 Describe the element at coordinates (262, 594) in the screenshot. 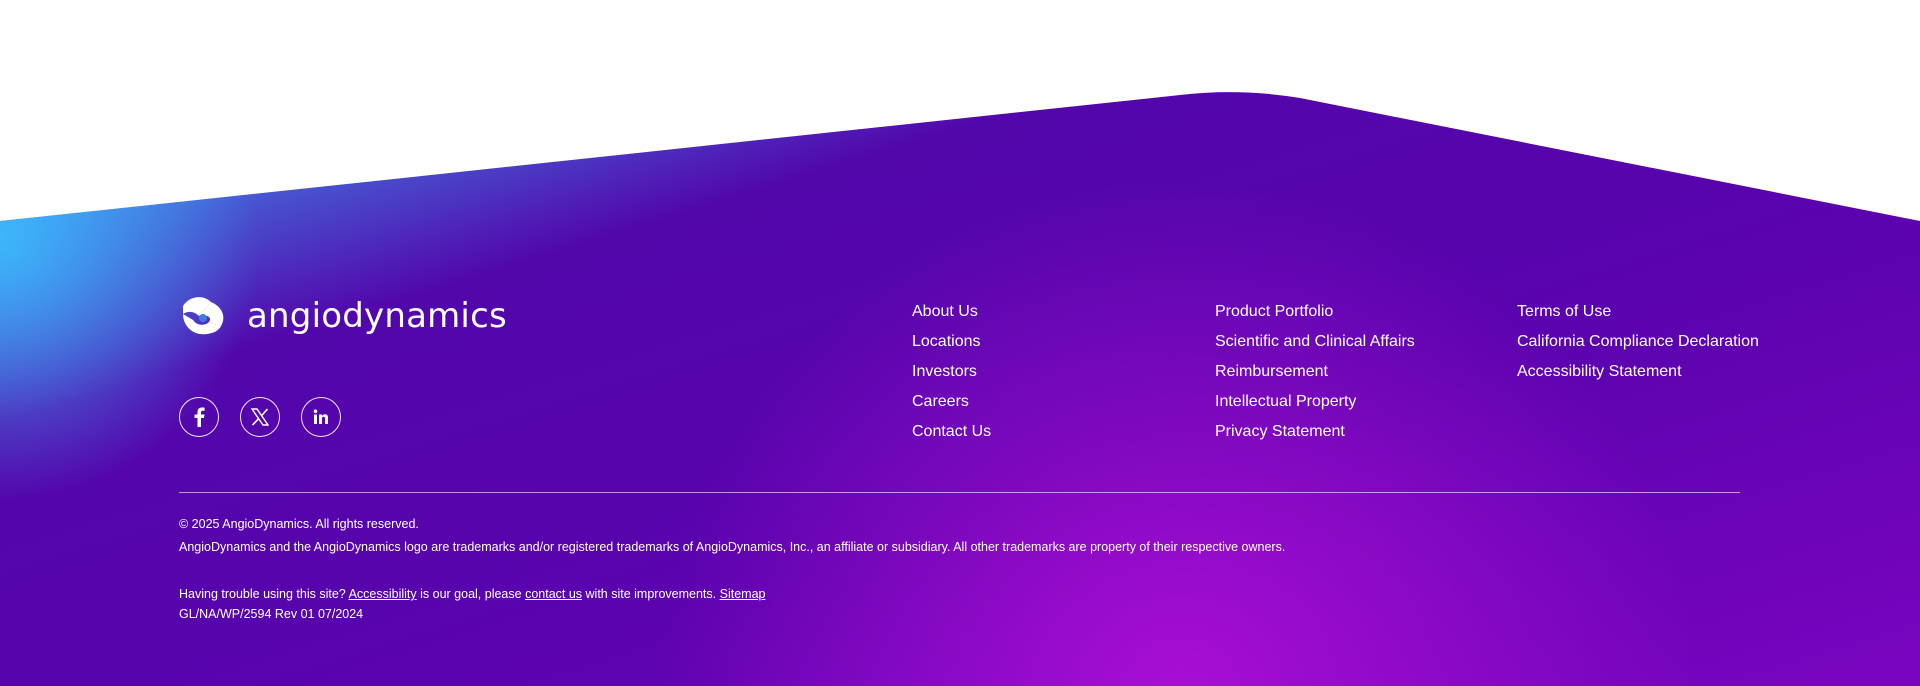

I see `help-prefix: Having trouble using this site?` at that location.